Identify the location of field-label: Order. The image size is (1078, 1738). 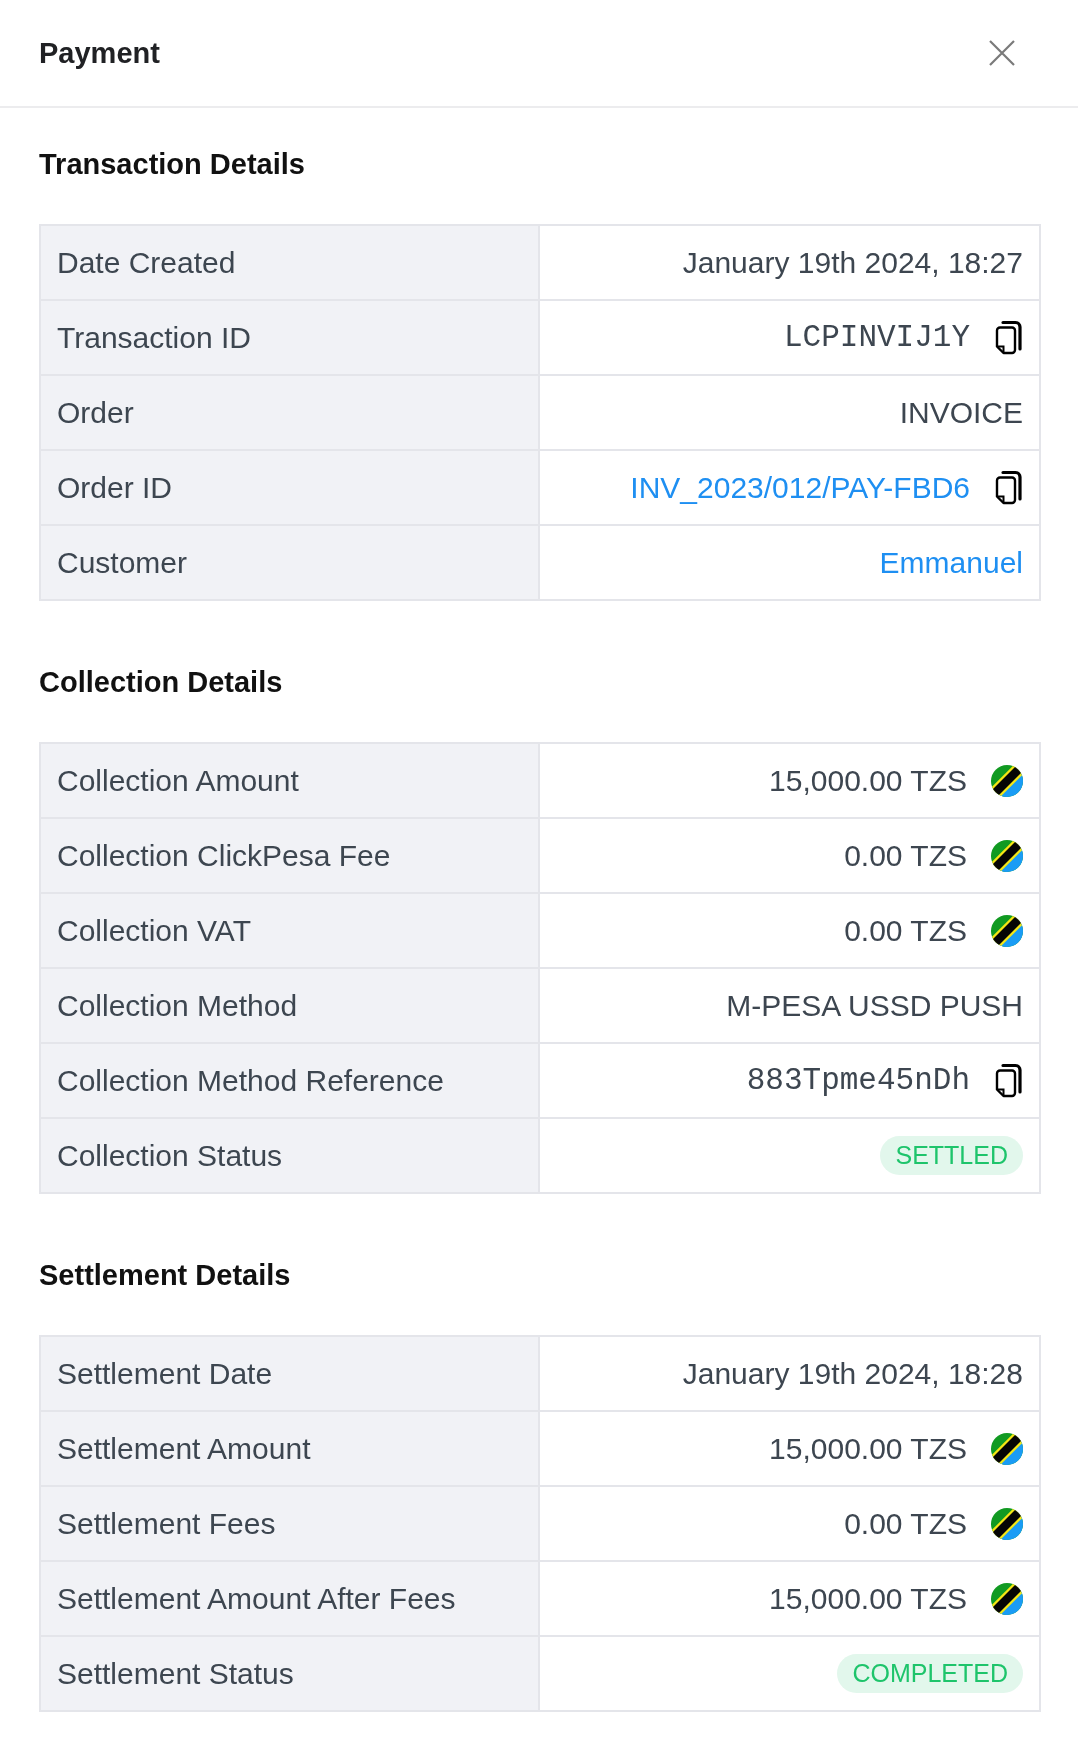
(95, 412).